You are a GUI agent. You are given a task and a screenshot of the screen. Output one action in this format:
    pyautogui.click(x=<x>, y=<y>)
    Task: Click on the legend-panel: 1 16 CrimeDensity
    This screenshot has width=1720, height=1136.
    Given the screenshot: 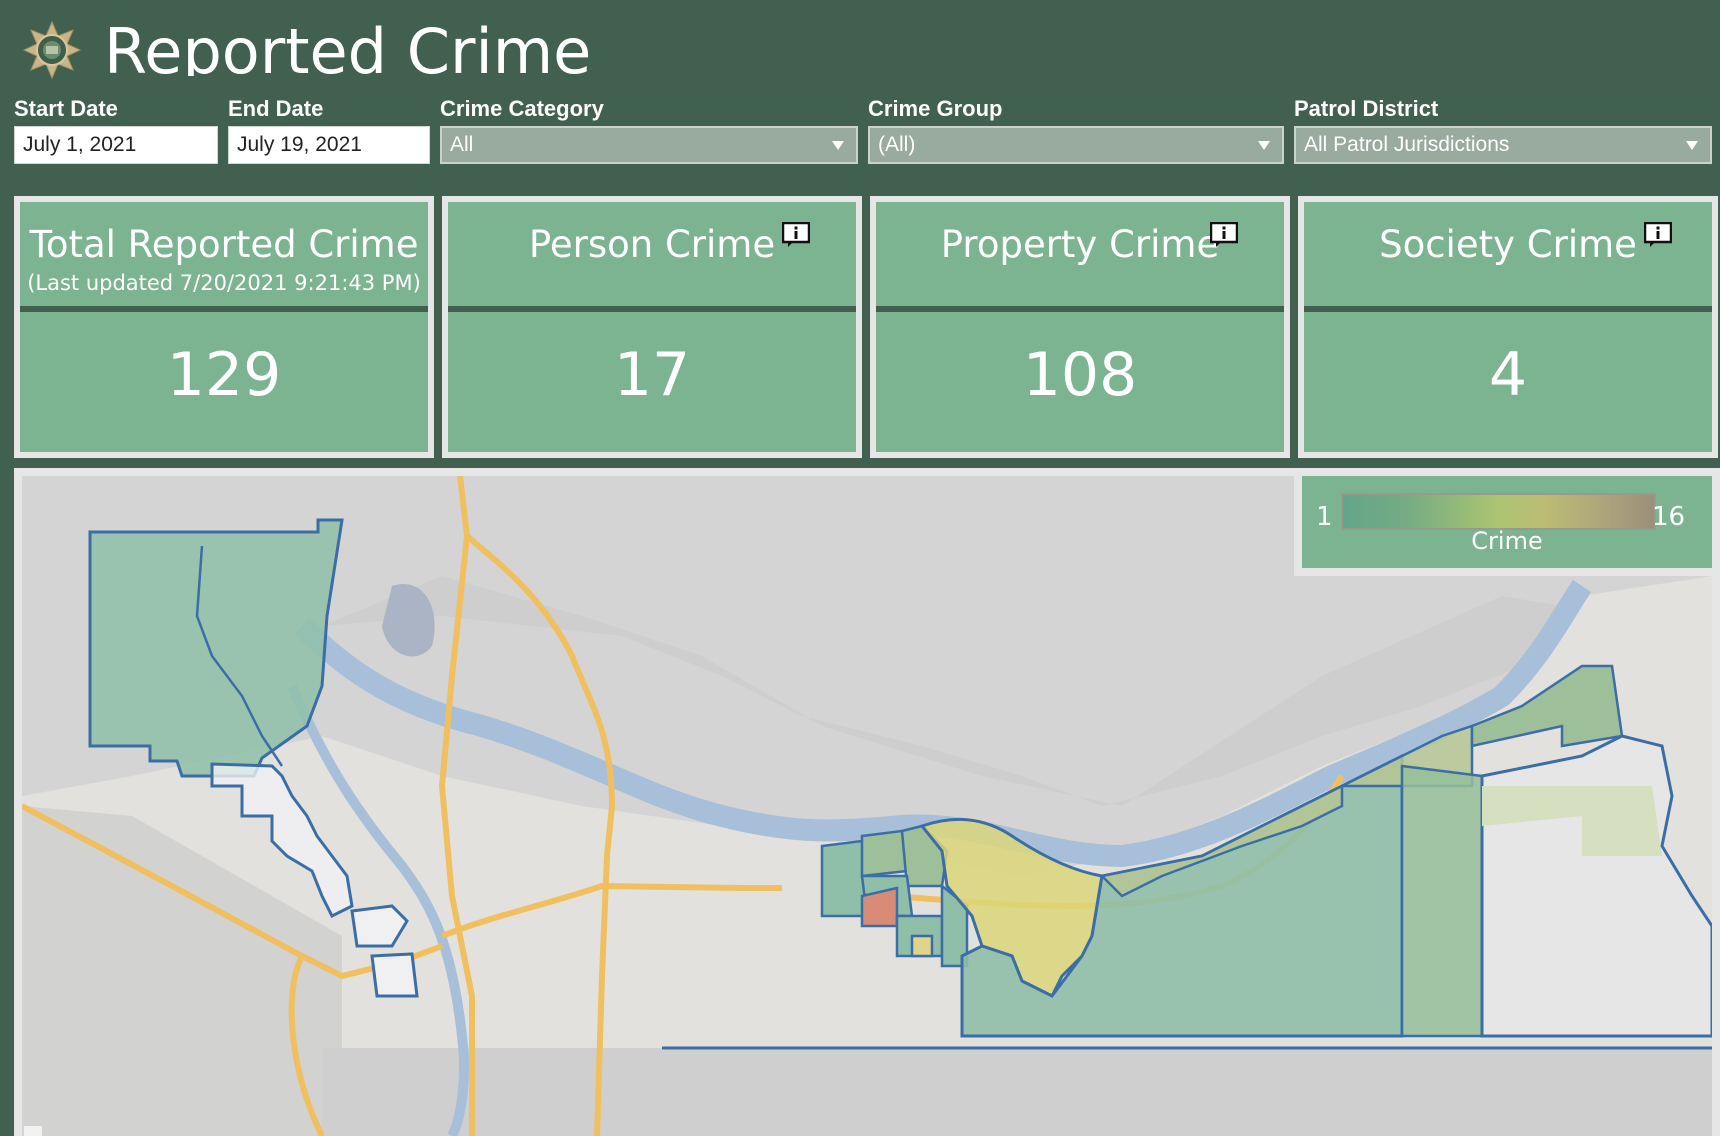 What is the action you would take?
    pyautogui.click(x=1507, y=522)
    